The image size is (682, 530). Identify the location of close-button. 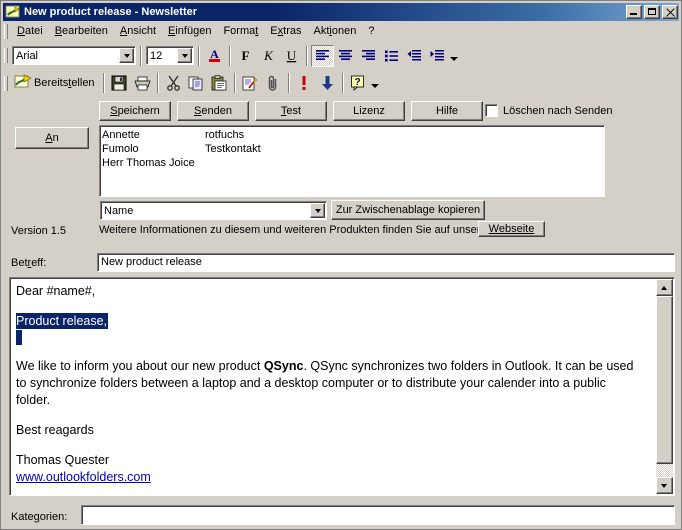
(670, 12).